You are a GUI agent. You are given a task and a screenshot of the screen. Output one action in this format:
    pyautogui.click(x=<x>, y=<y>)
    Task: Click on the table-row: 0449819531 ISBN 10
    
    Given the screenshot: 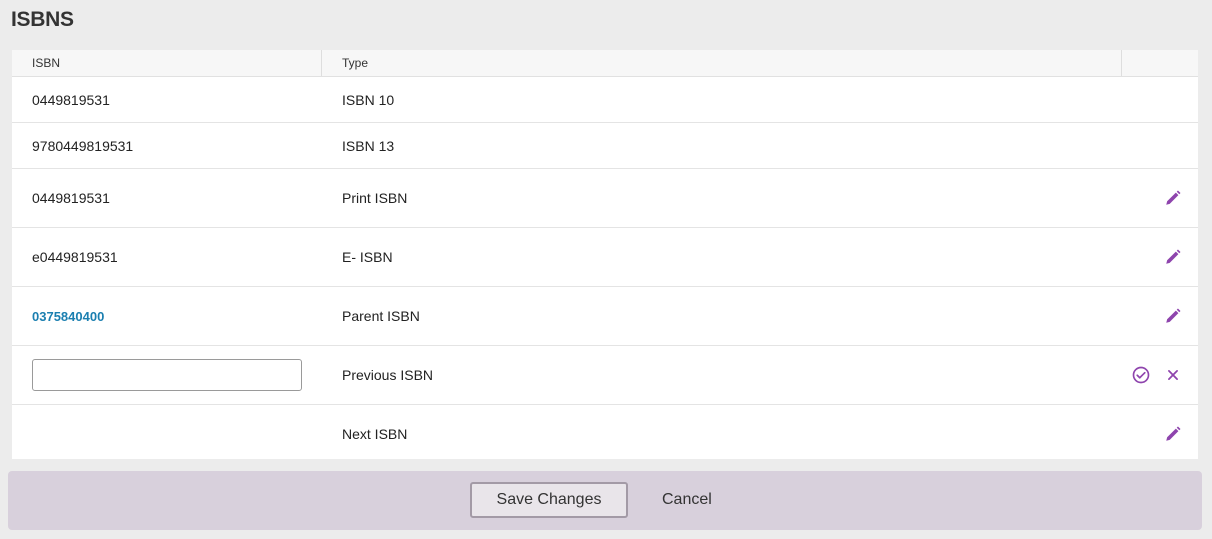 What is the action you would take?
    pyautogui.click(x=605, y=100)
    